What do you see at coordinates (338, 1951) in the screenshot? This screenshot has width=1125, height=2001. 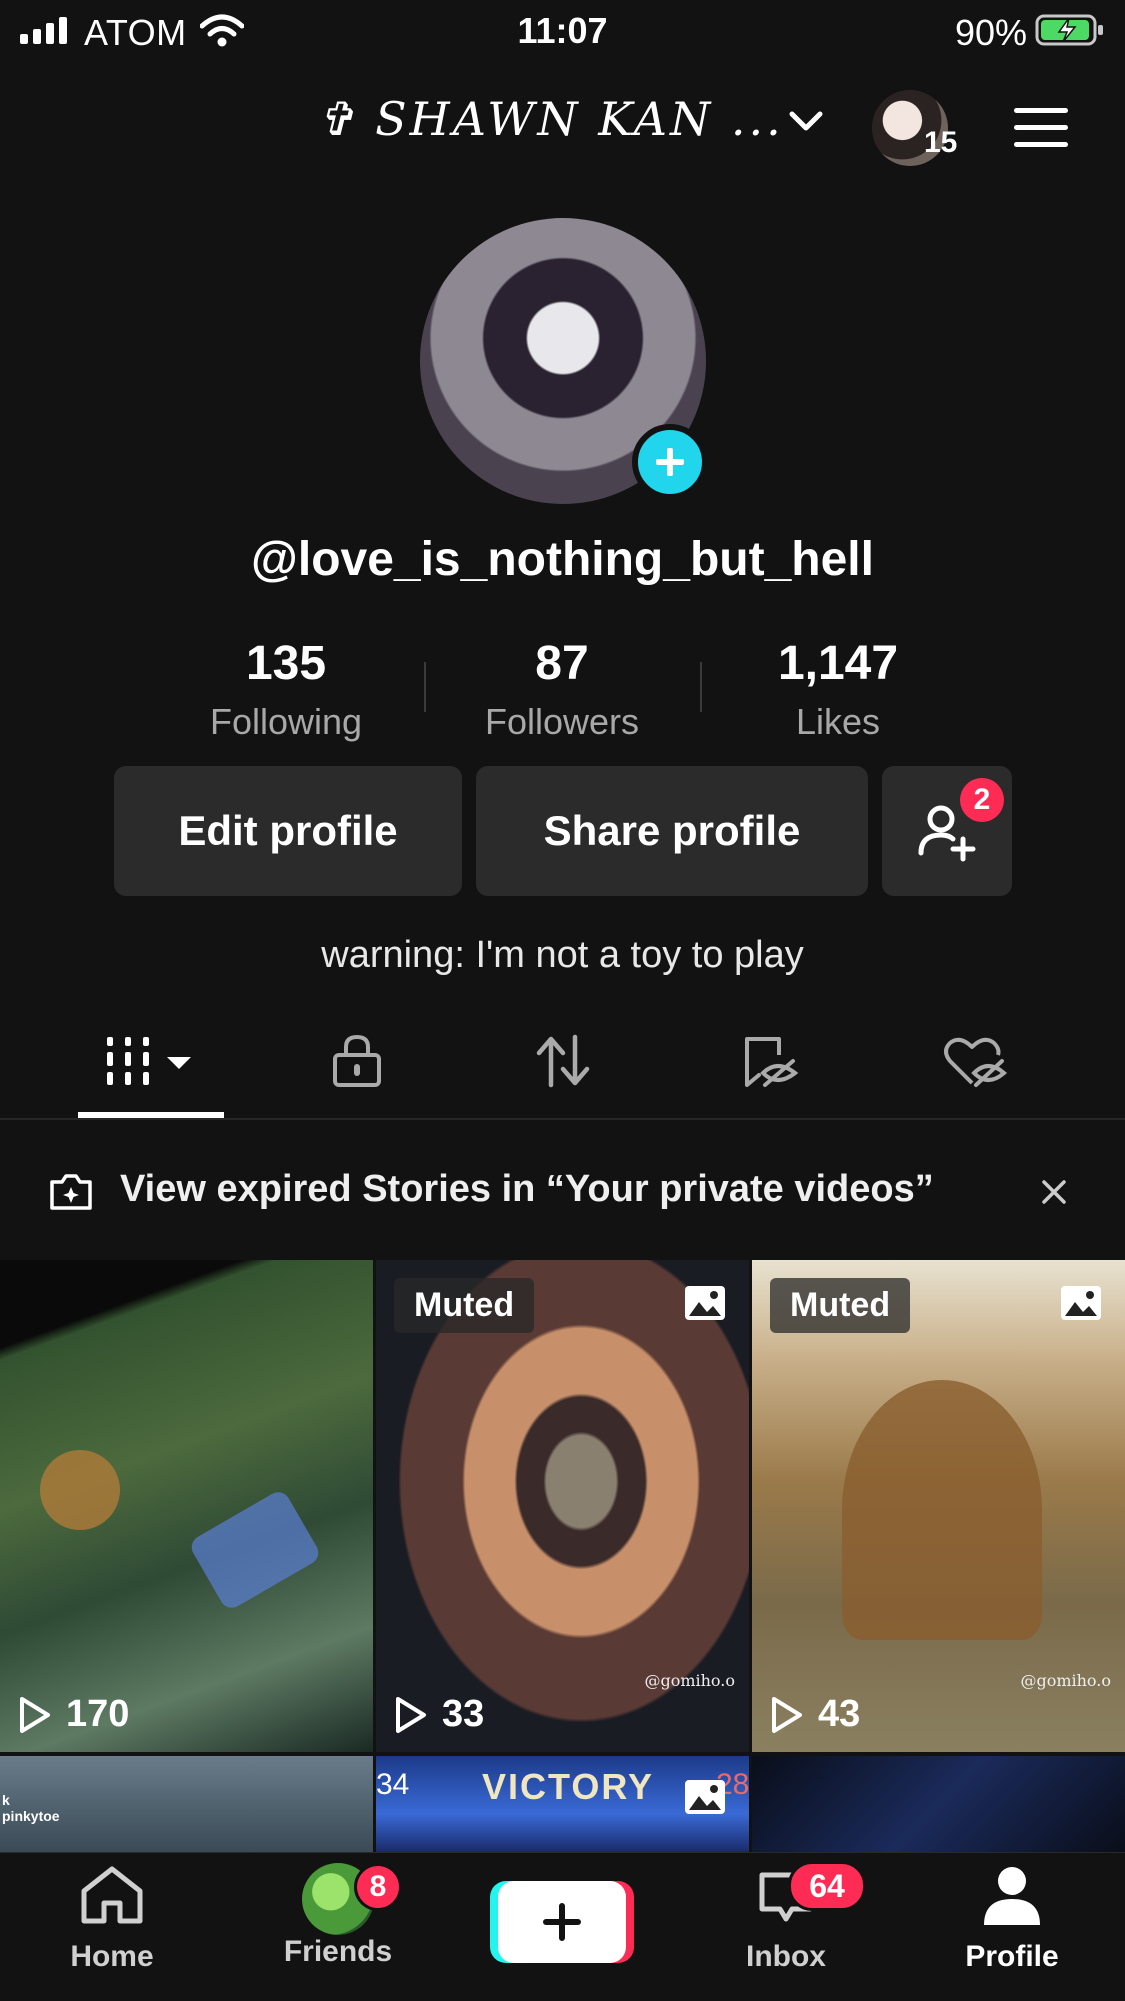 I see `nav-label: Friends` at bounding box center [338, 1951].